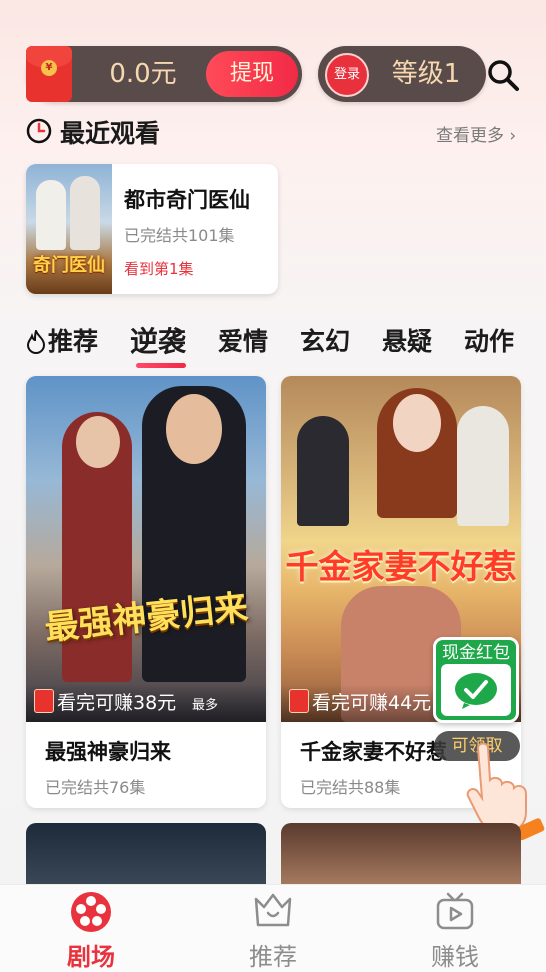  I want to click on earn-reward-text: 看完可赚44元, so click(372, 703).